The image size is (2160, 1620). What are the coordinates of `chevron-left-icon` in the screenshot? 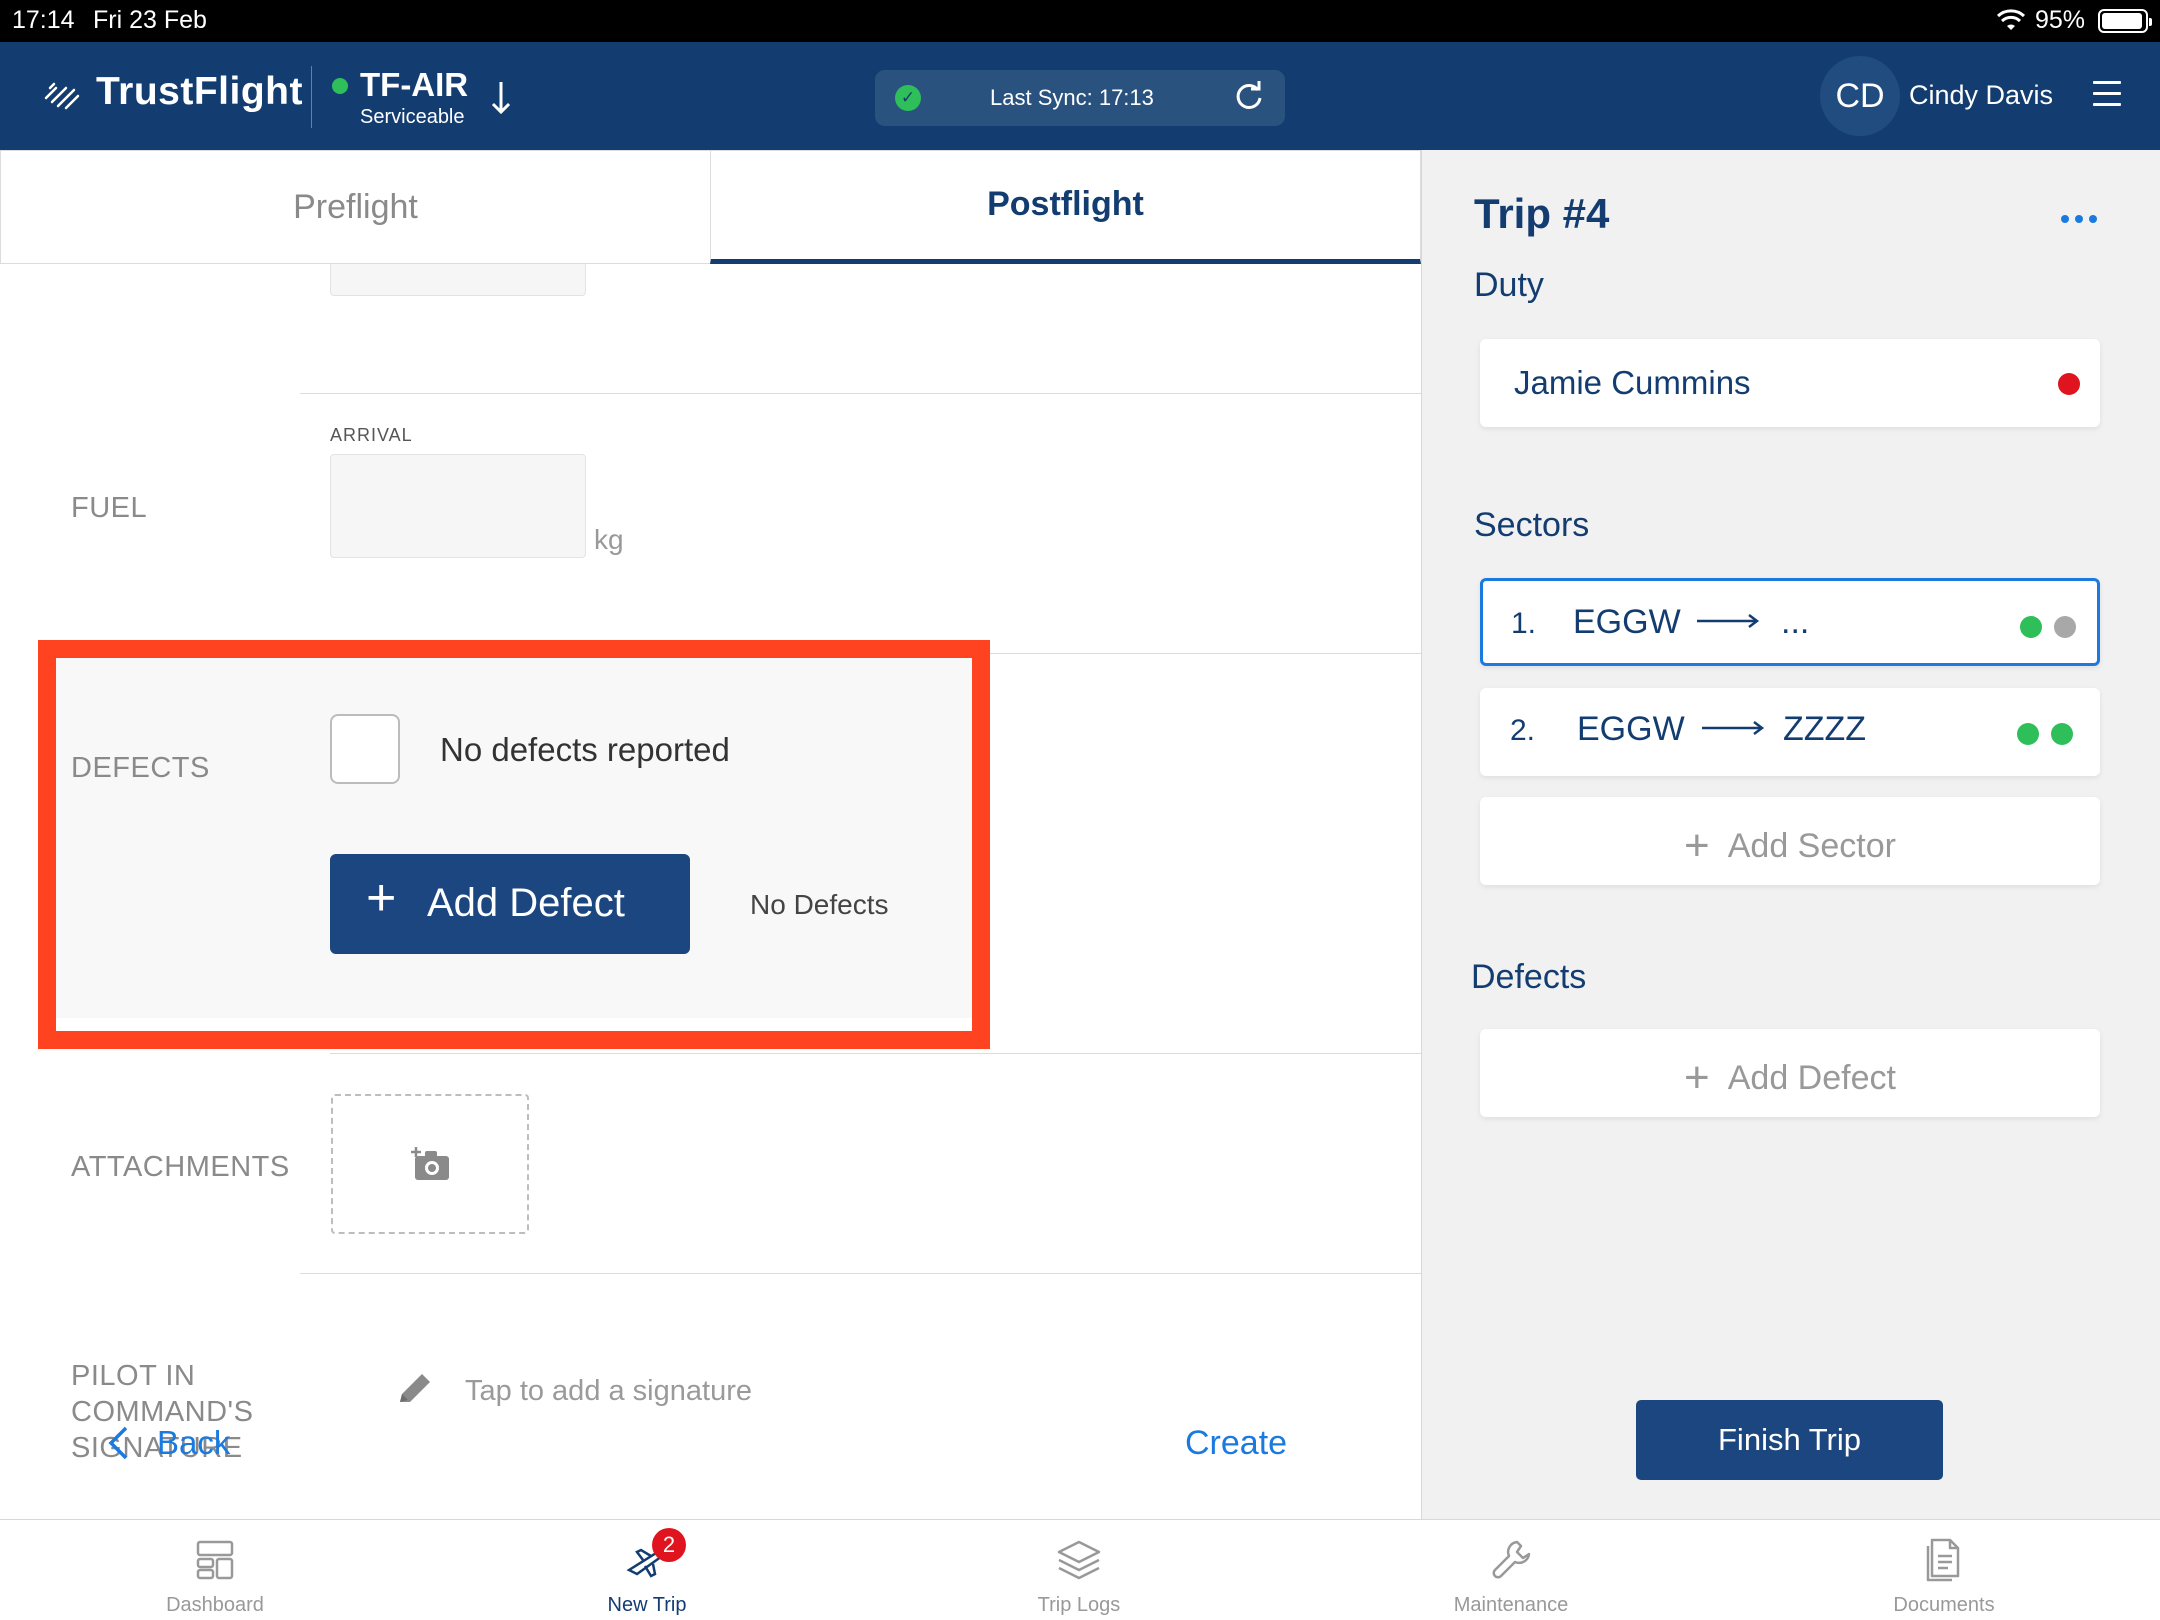 It's located at (118, 1443).